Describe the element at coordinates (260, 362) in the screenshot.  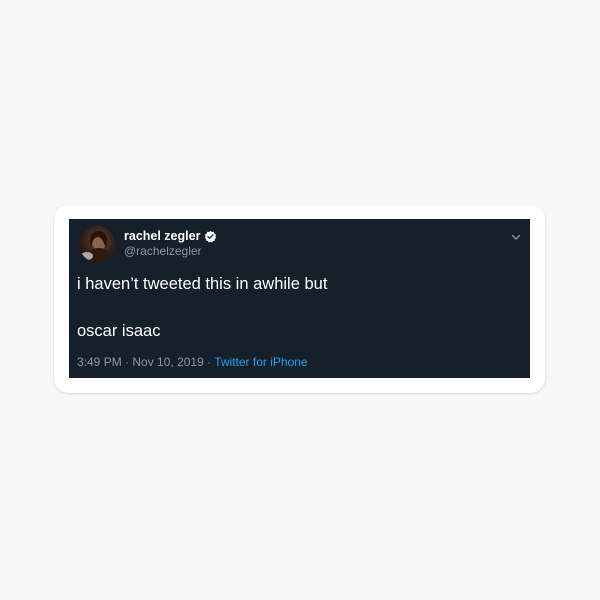
I see `tweet-source-link: Twitter for iPhone` at that location.